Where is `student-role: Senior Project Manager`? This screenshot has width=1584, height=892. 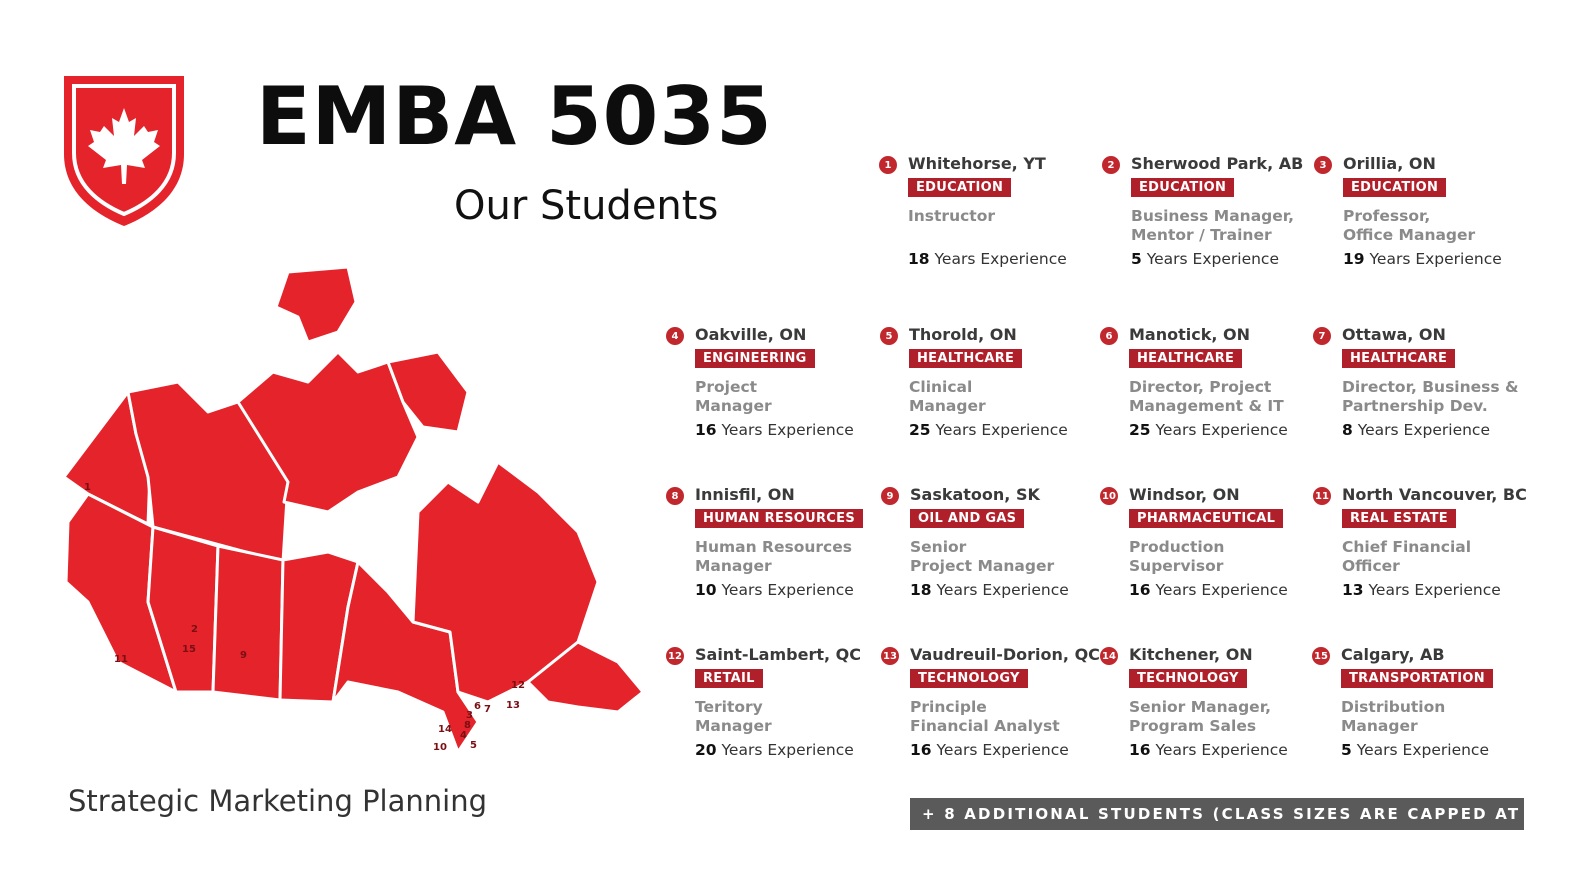
student-role: Senior Project Manager is located at coordinates (982, 557).